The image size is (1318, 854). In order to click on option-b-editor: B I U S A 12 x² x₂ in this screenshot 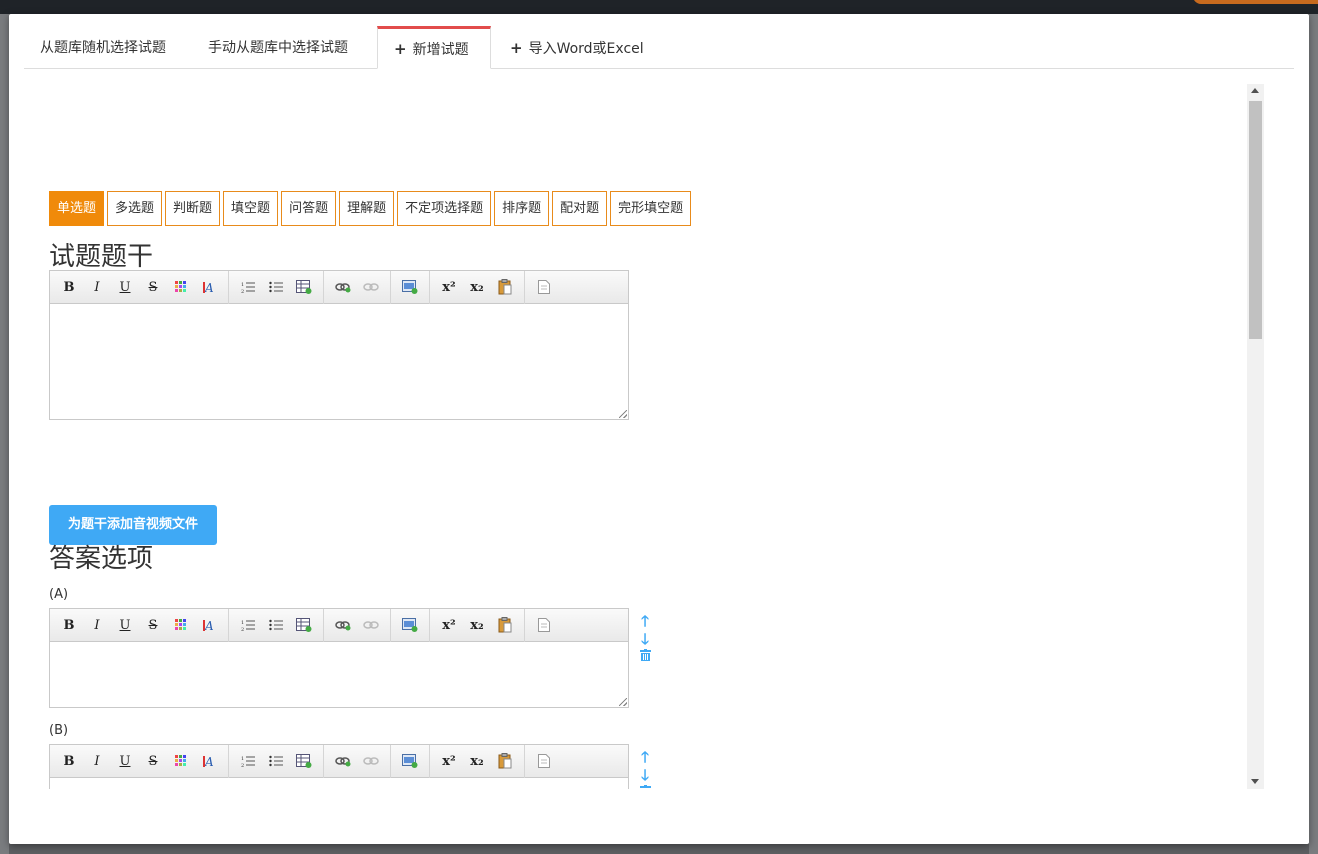, I will do `click(339, 766)`.